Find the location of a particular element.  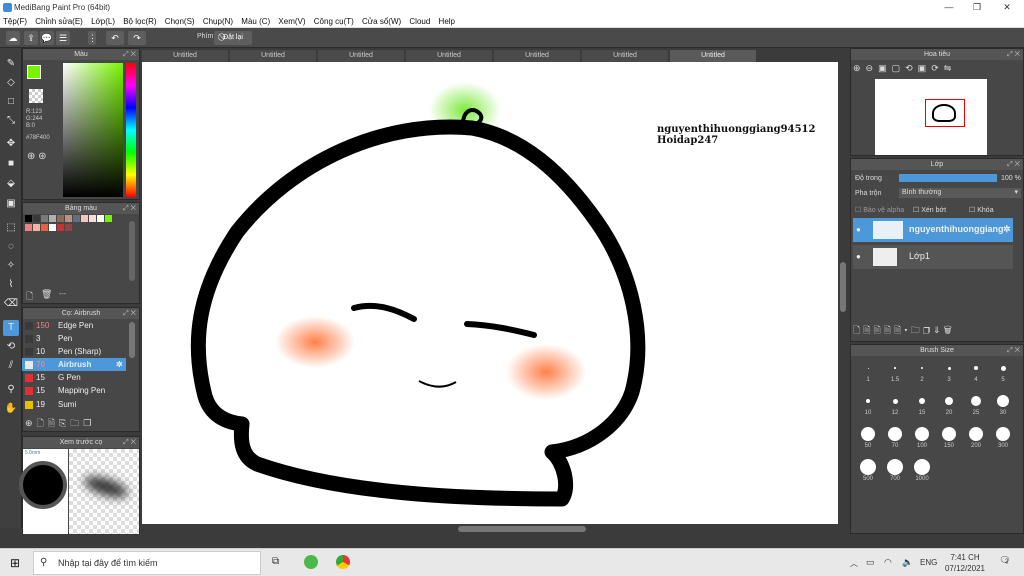

add-brush-icon: ⊕ is located at coordinates (31, 423).